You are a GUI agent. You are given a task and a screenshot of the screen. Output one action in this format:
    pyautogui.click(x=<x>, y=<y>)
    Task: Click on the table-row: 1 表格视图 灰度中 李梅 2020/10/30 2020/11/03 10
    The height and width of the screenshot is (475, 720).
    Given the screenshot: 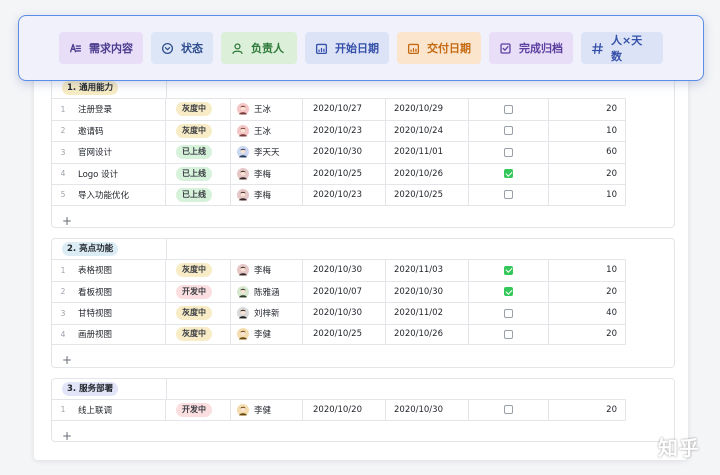 What is the action you would take?
    pyautogui.click(x=339, y=270)
    